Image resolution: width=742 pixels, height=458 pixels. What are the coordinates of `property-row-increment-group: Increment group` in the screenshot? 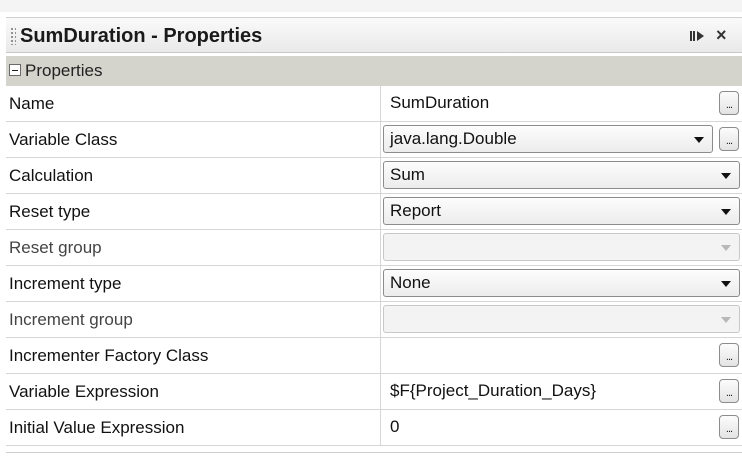 It's located at (374, 320).